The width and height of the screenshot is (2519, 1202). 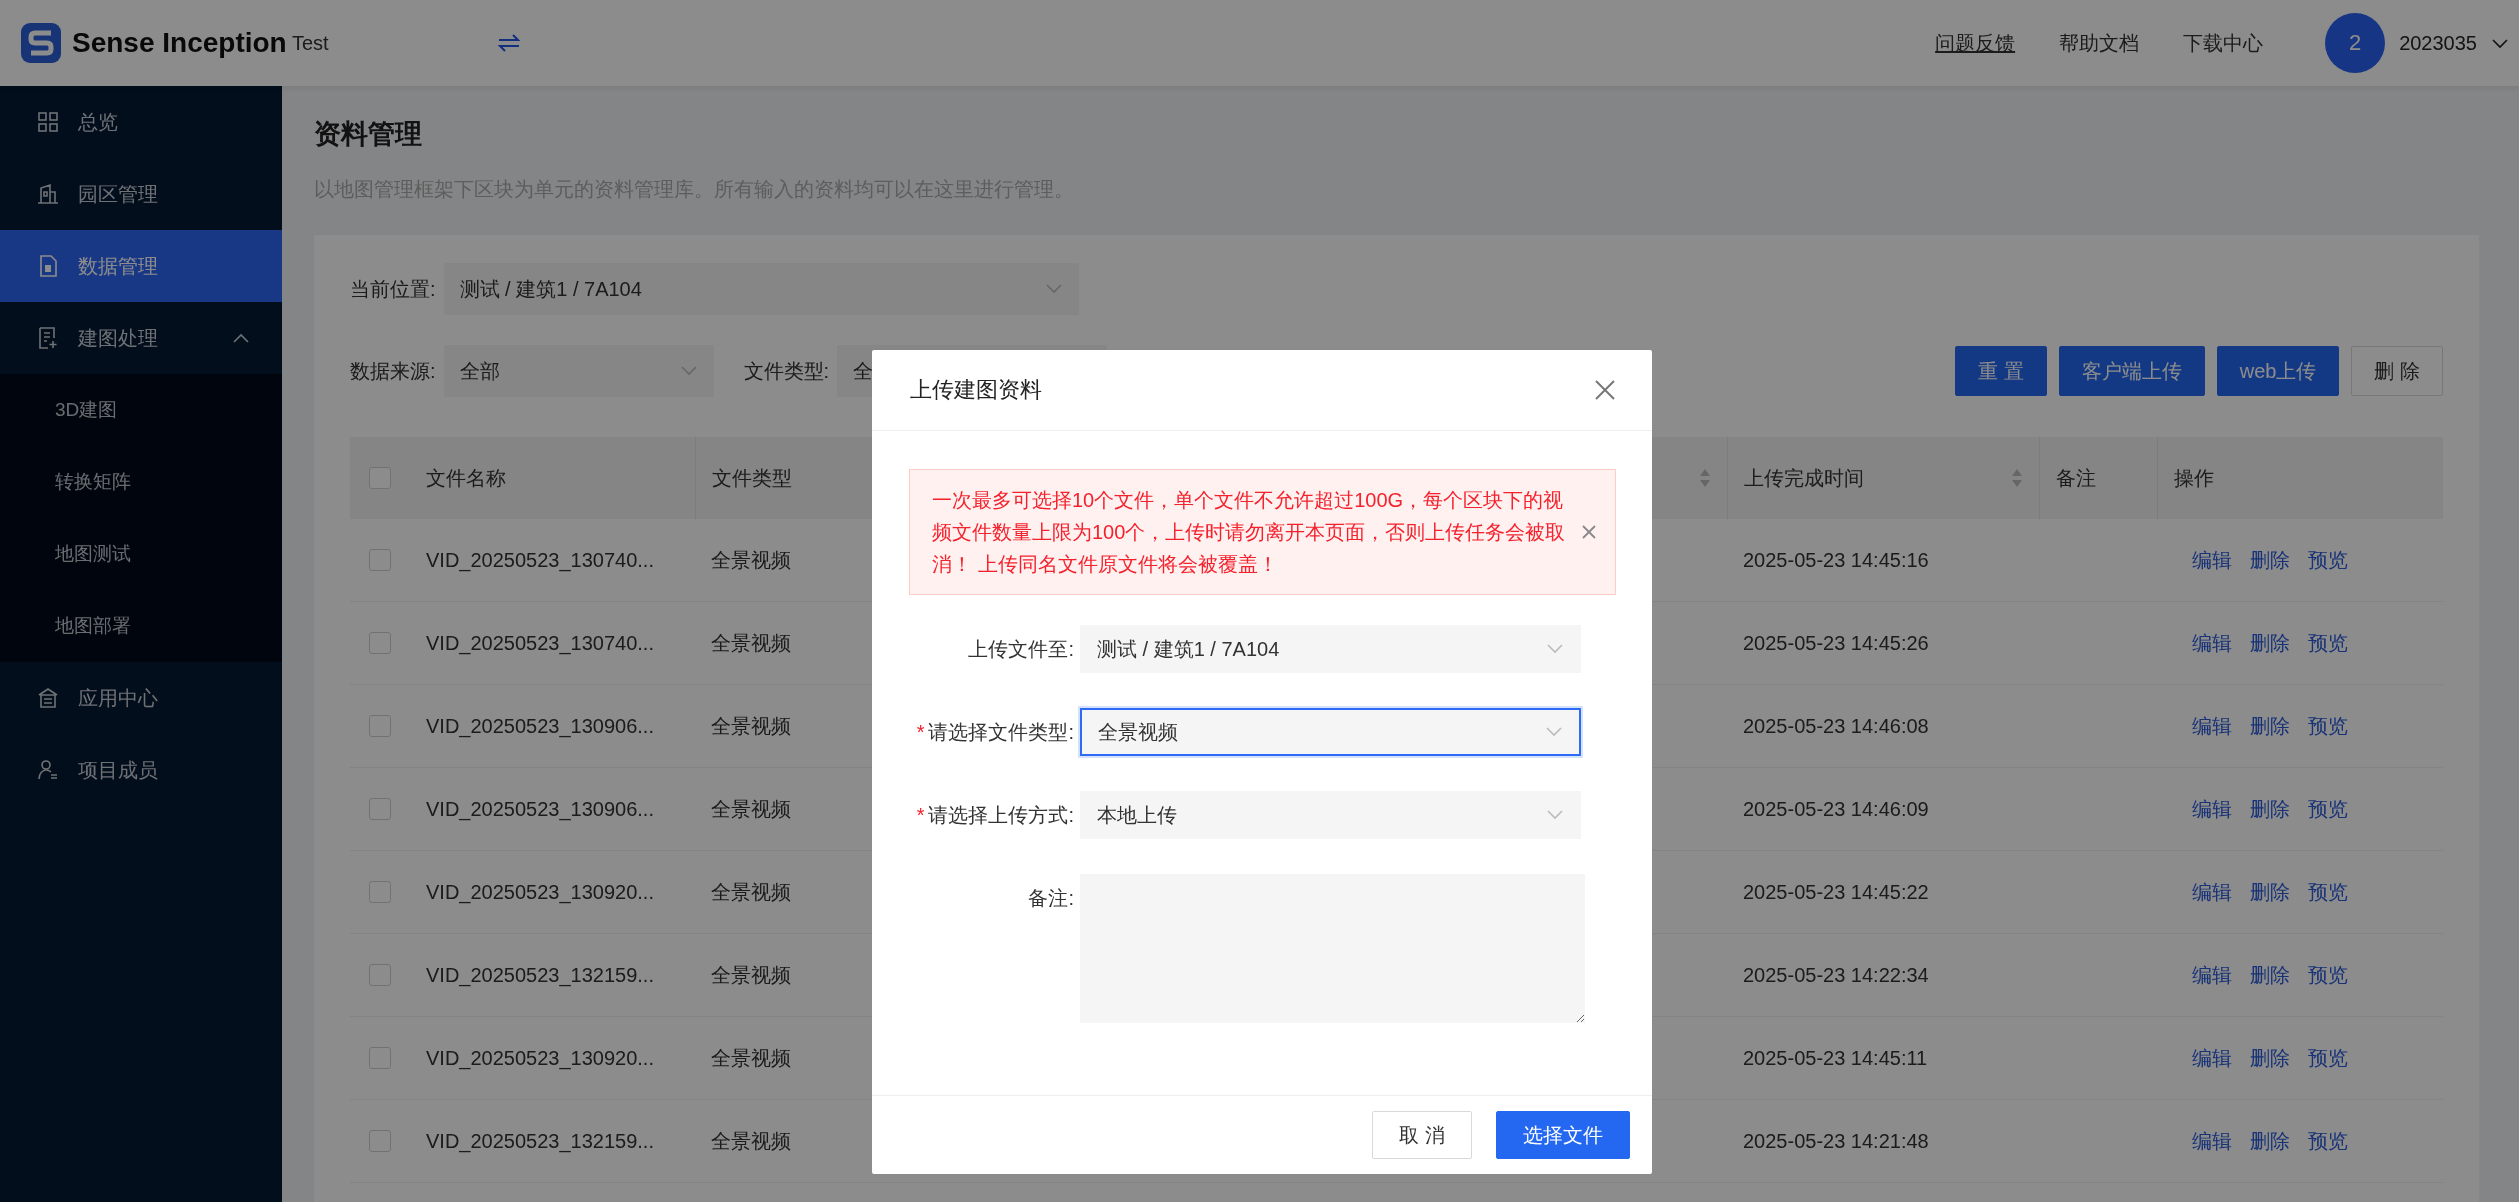 I want to click on sidebar-subitem: 地图部署, so click(x=141, y=626).